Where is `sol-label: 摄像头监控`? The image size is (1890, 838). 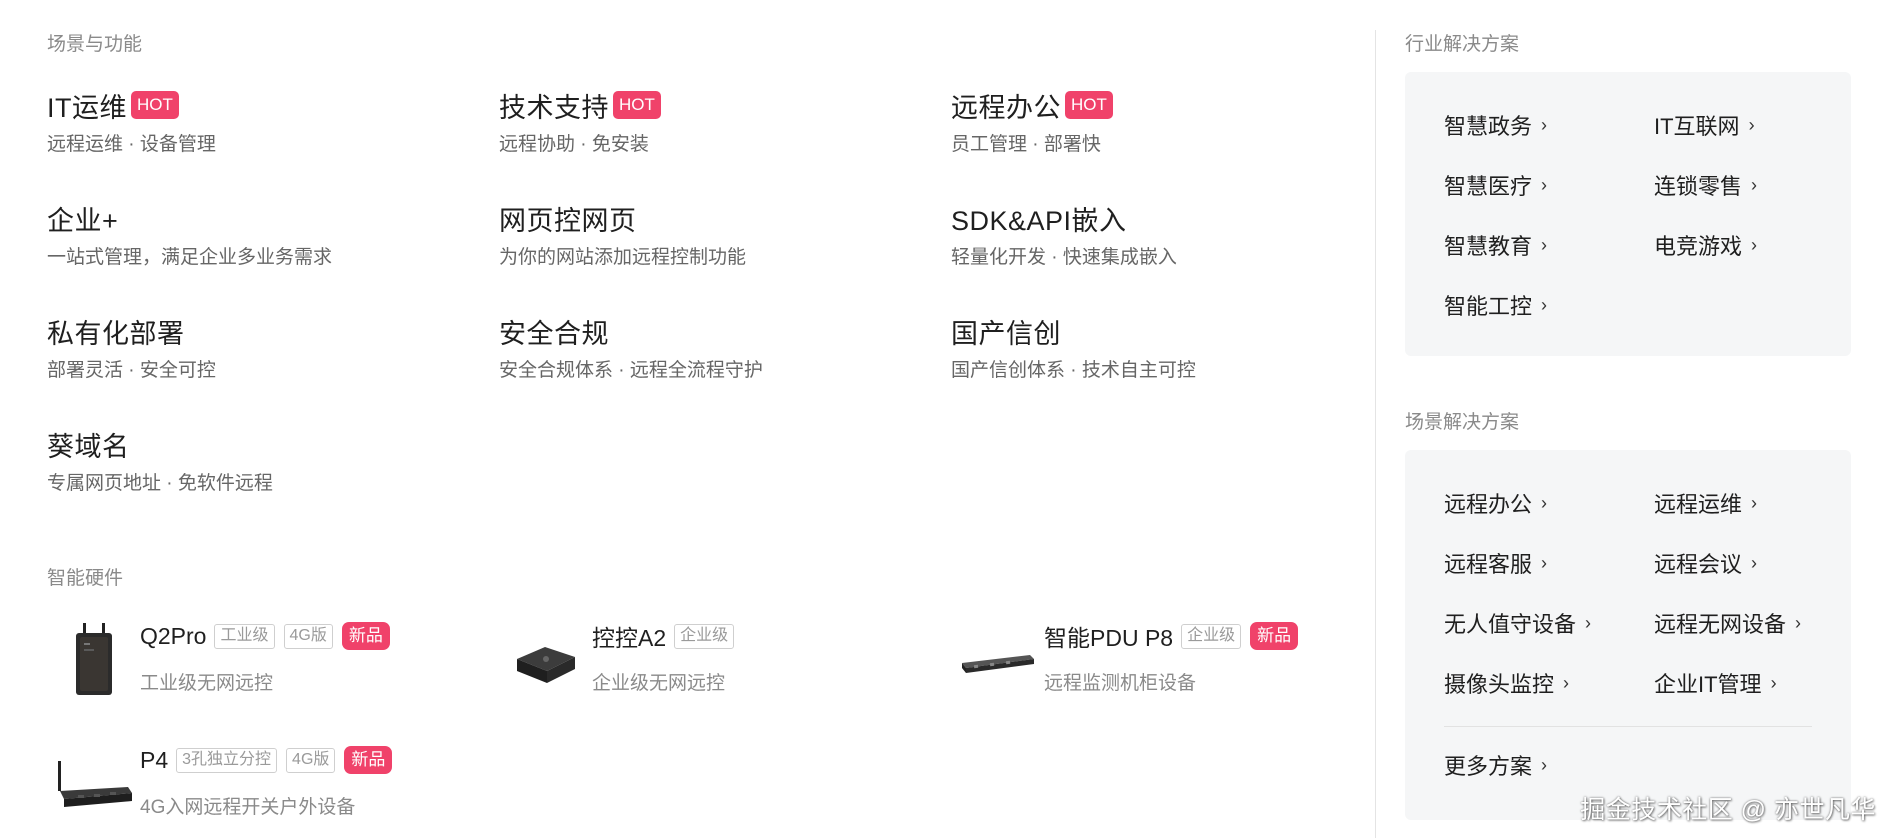 sol-label: 摄像头监控 is located at coordinates (1499, 684).